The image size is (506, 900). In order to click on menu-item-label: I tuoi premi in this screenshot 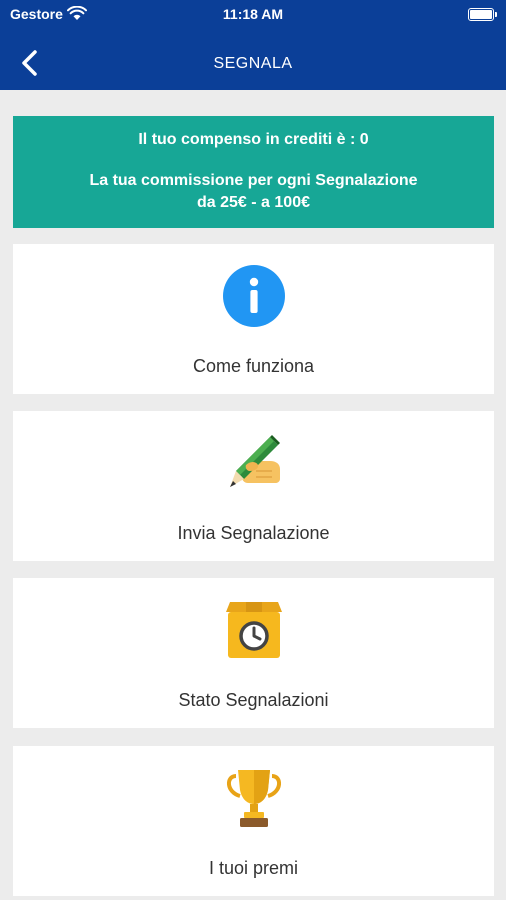, I will do `click(253, 868)`.